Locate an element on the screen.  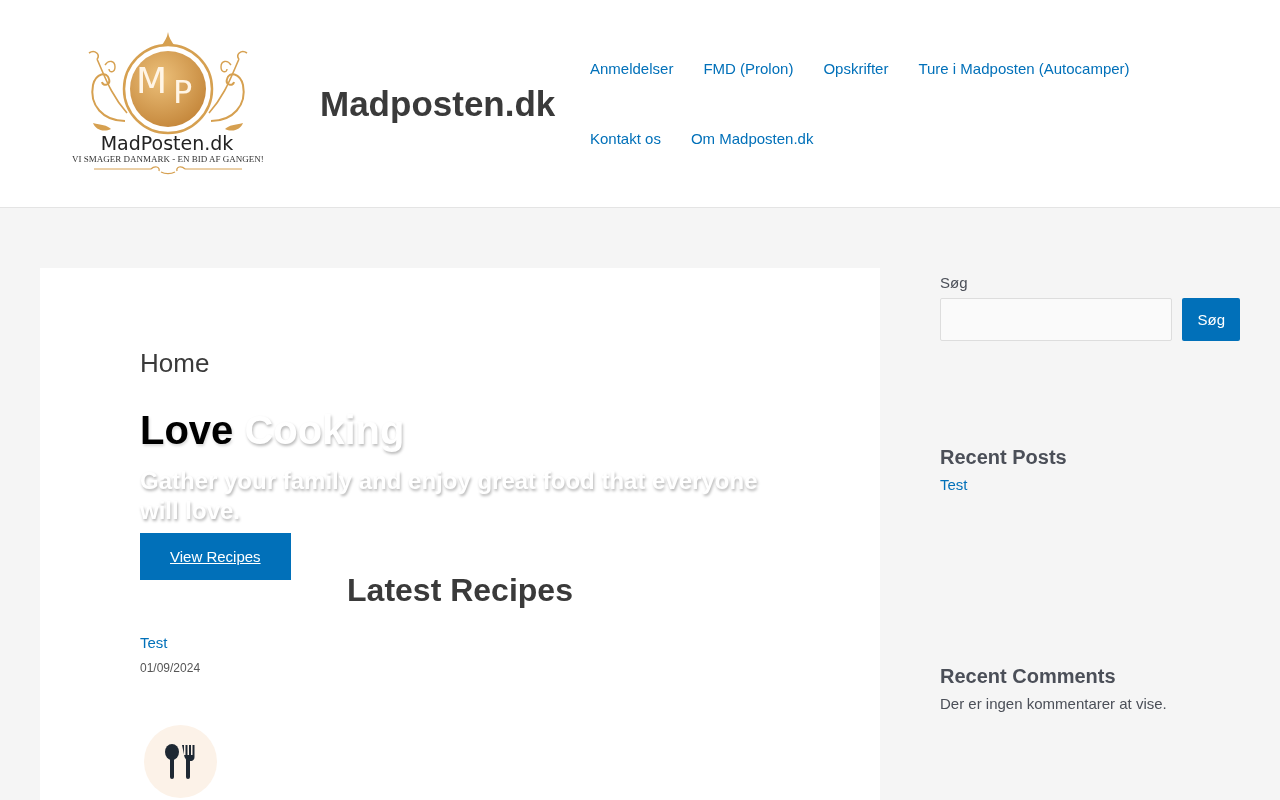
no-comments-text: Der er ingen kommentarer at vise. is located at coordinates (1054, 704).